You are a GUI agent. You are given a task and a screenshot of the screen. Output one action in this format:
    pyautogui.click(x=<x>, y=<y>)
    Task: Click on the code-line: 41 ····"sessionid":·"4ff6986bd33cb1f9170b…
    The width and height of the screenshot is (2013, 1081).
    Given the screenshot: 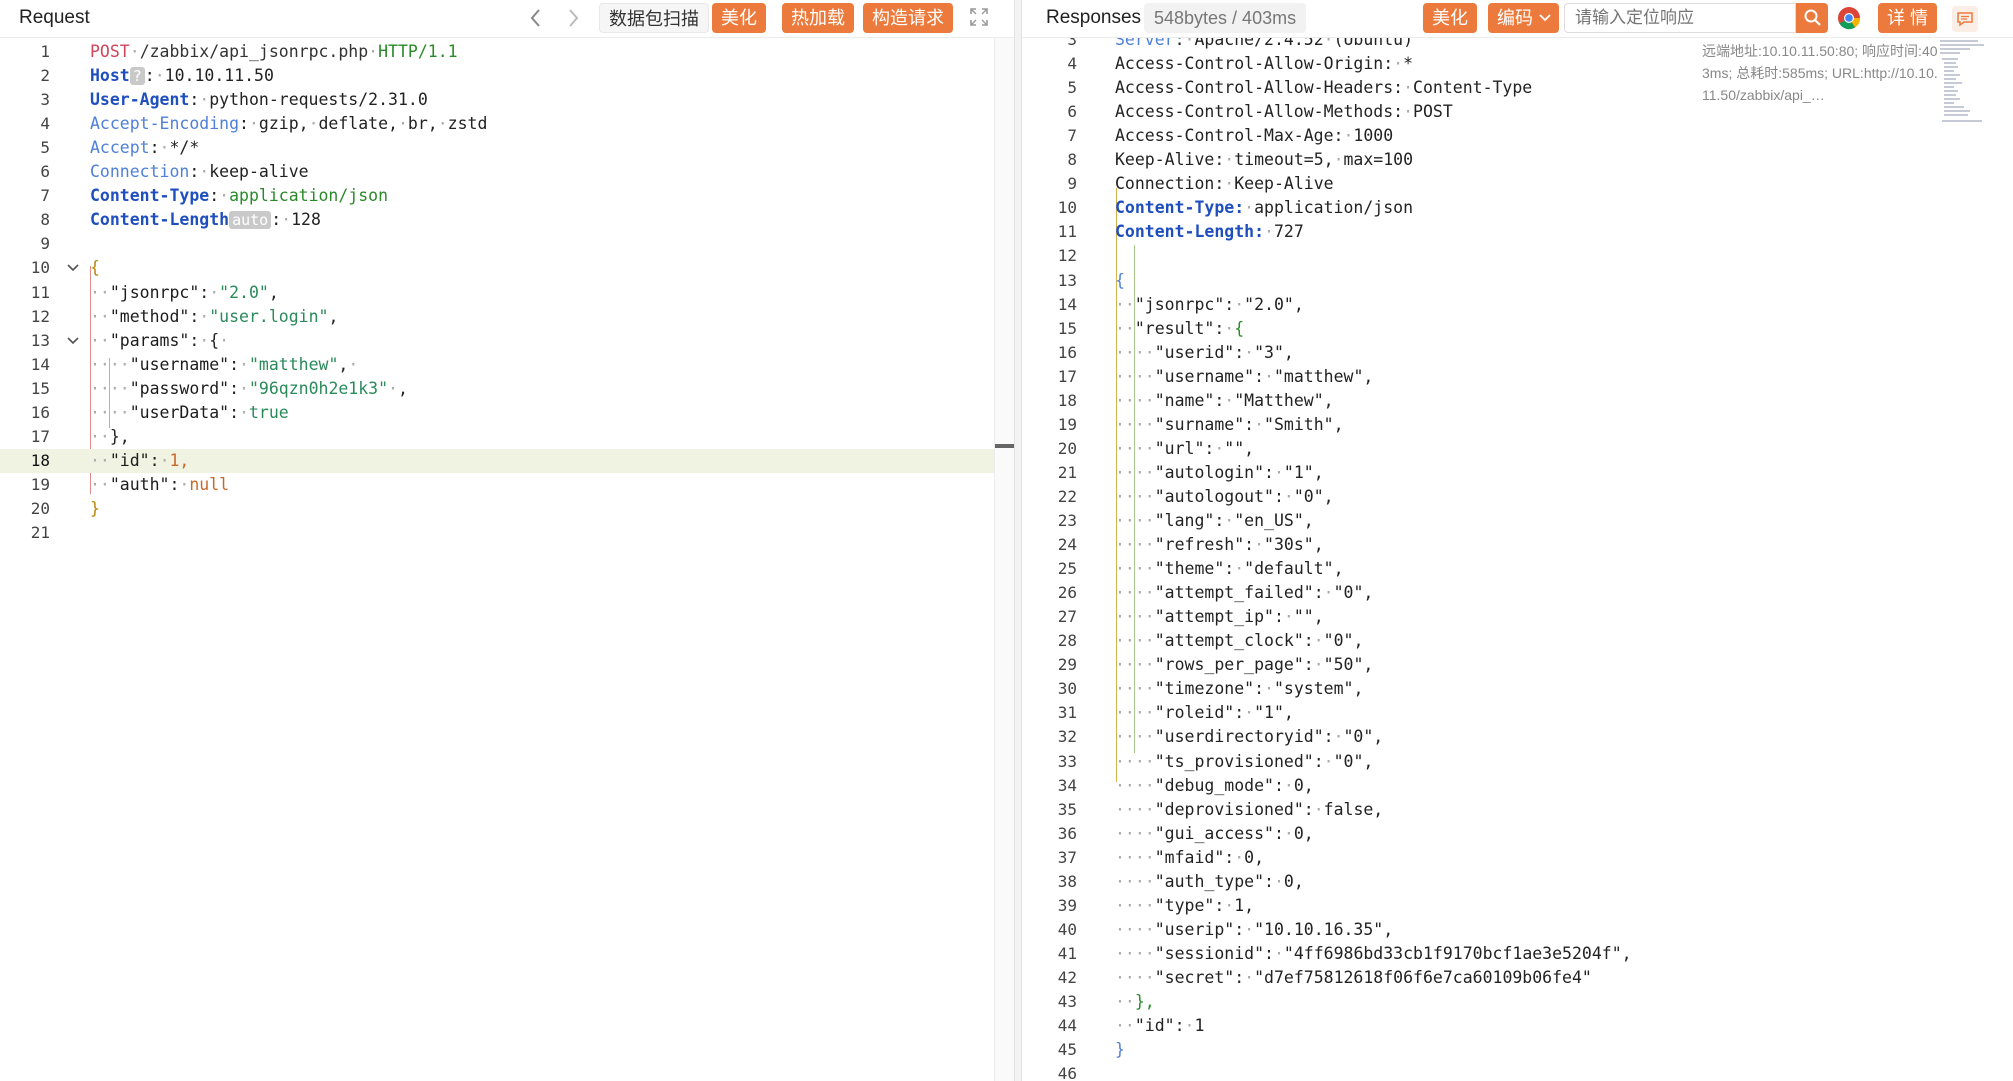 What is the action you would take?
    pyautogui.click(x=1517, y=954)
    